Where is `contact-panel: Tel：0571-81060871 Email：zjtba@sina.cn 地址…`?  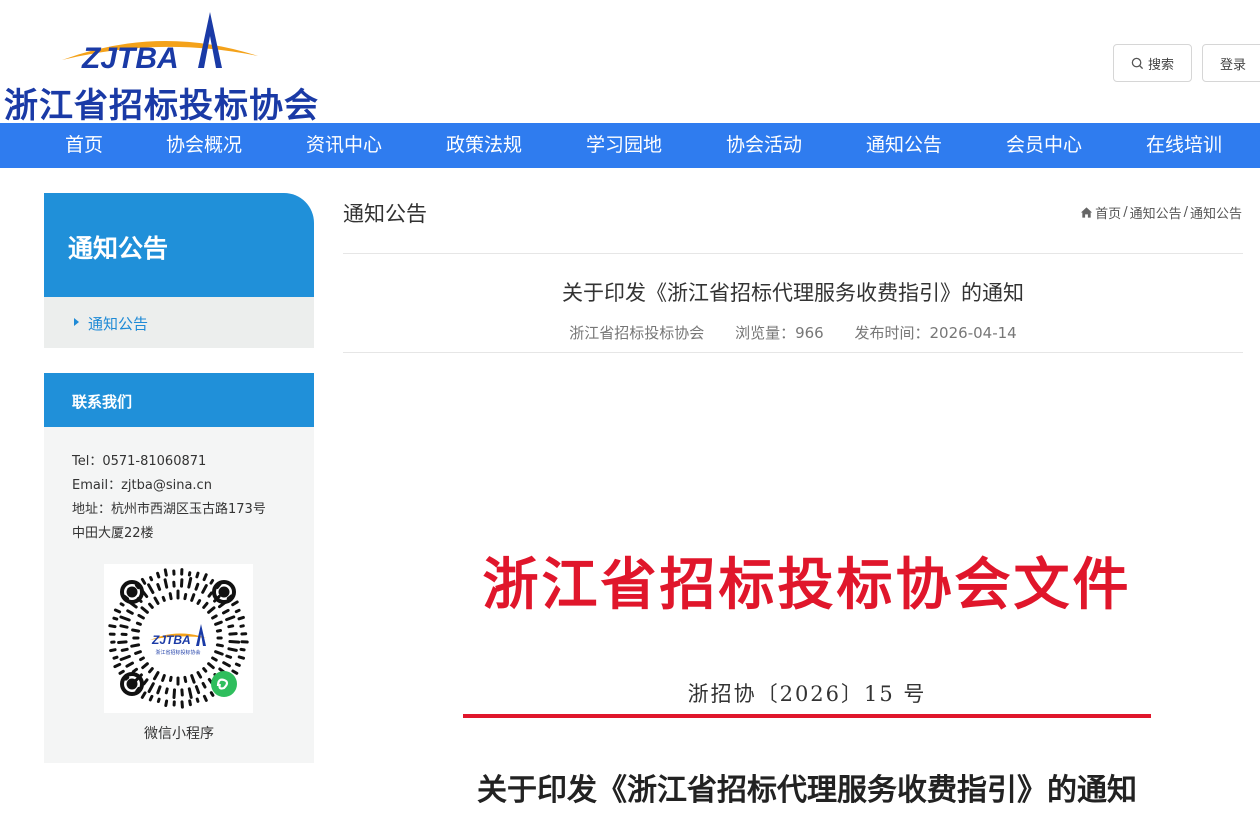
contact-panel: Tel：0571-81060871 Email：zjtba@sina.cn 地址… is located at coordinates (179, 595).